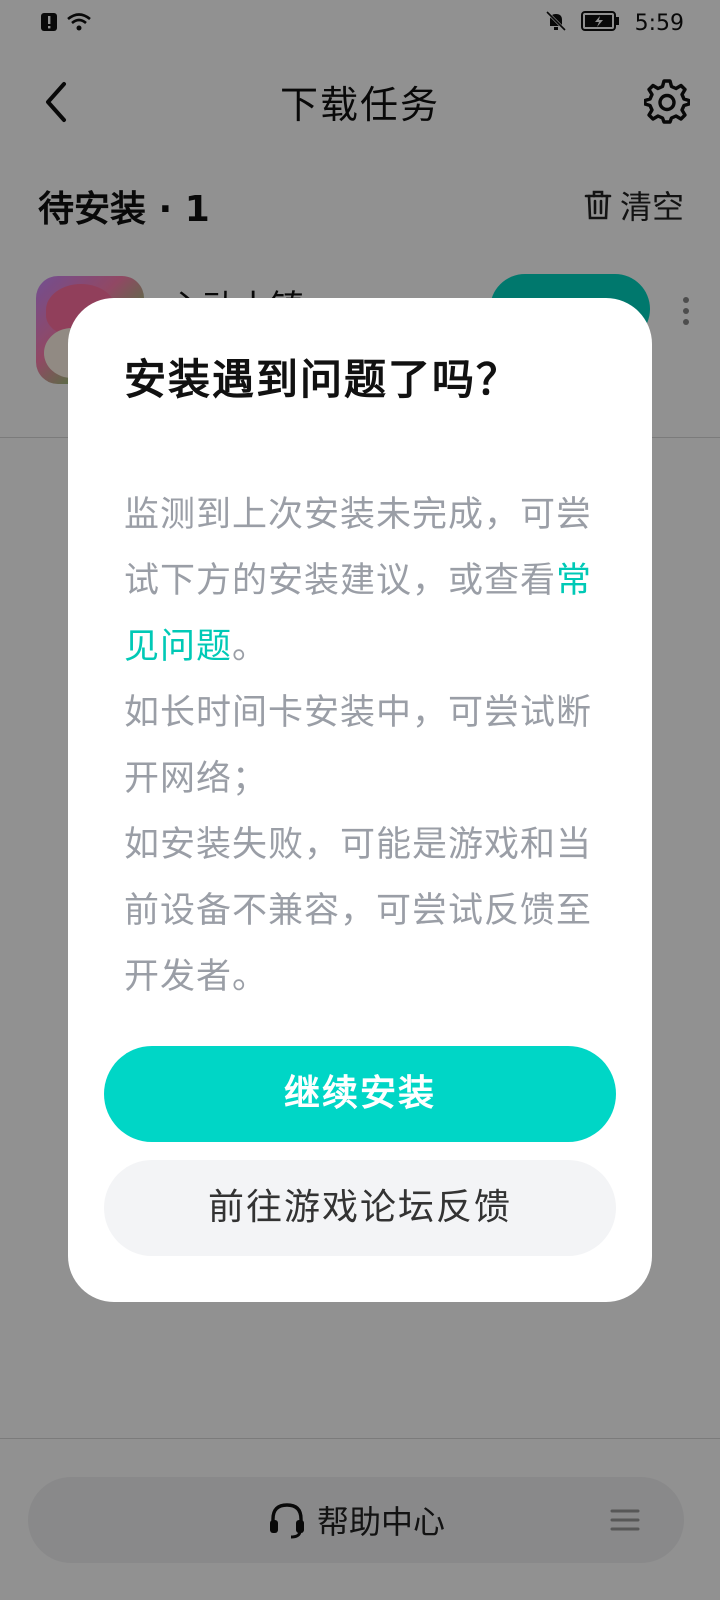 Image resolution: width=720 pixels, height=1600 pixels. I want to click on forum-feedback-button: 前往游戏论坛反馈, so click(360, 1208).